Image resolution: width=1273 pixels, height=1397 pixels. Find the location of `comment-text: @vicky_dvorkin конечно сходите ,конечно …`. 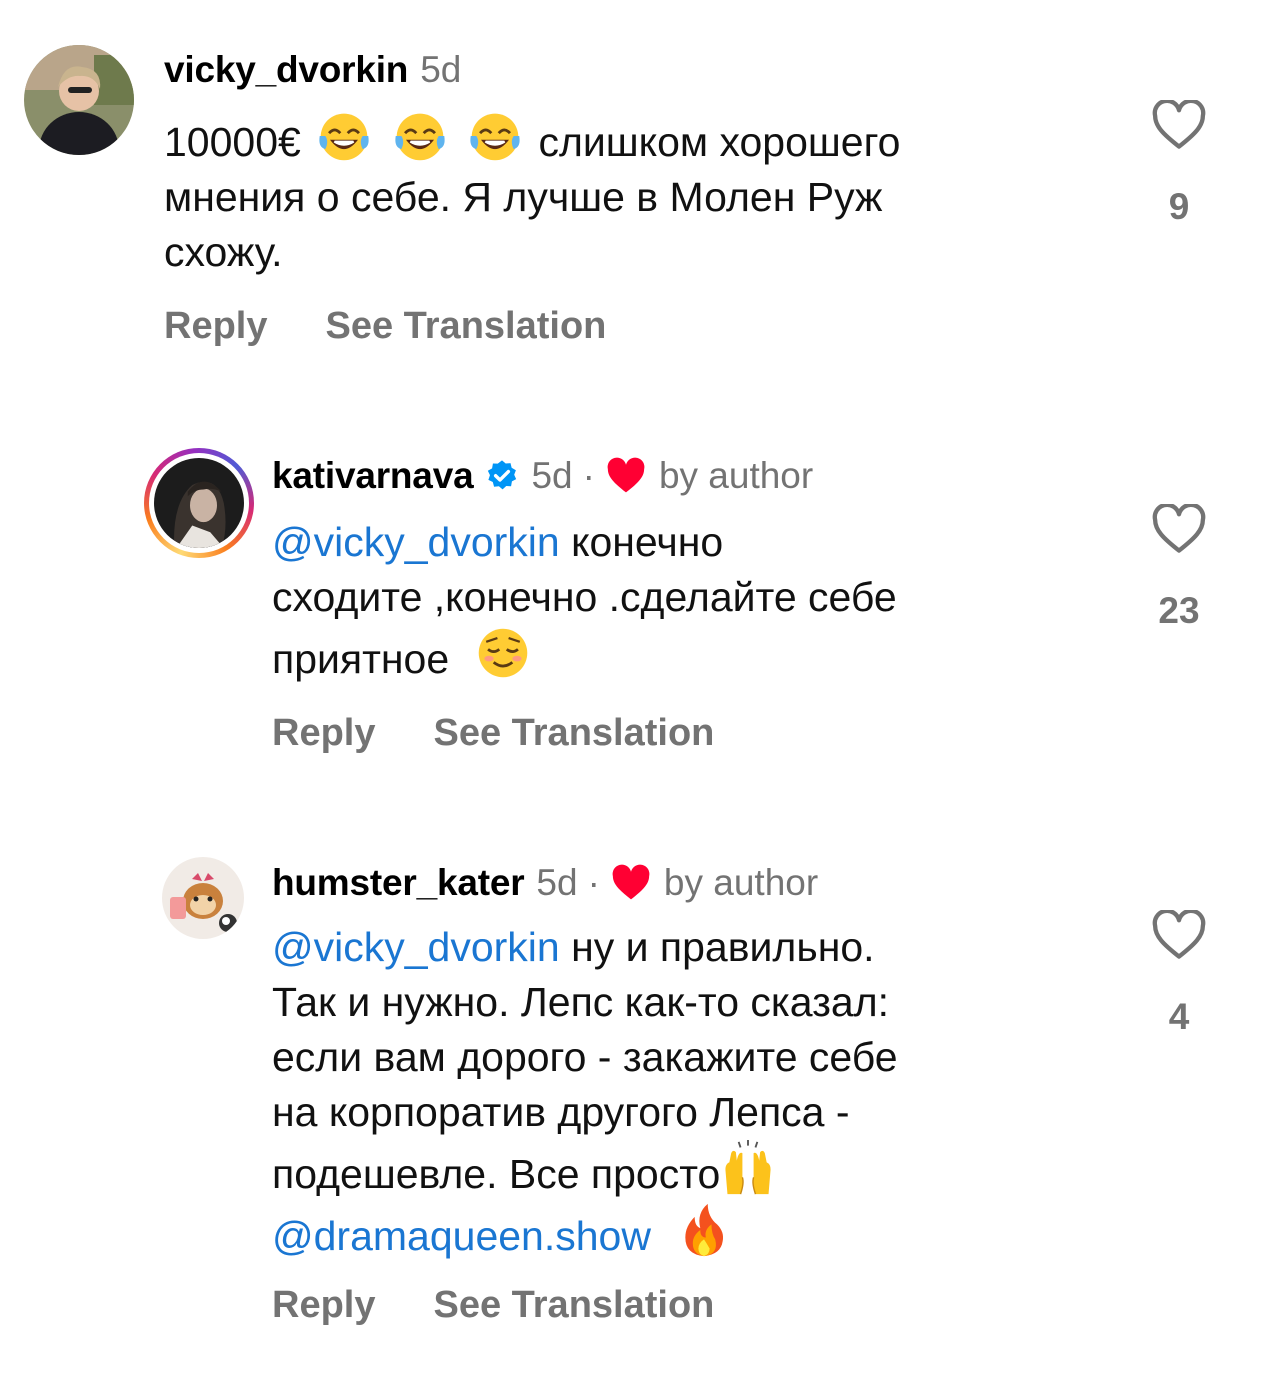

comment-text: @vicky_dvorkin конечно сходите ,конечно … is located at coordinates (584, 600).